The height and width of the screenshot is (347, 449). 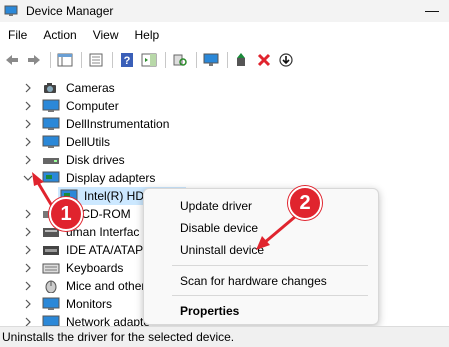 I want to click on tree-item-dellutils: DellUtils, so click(x=66, y=142).